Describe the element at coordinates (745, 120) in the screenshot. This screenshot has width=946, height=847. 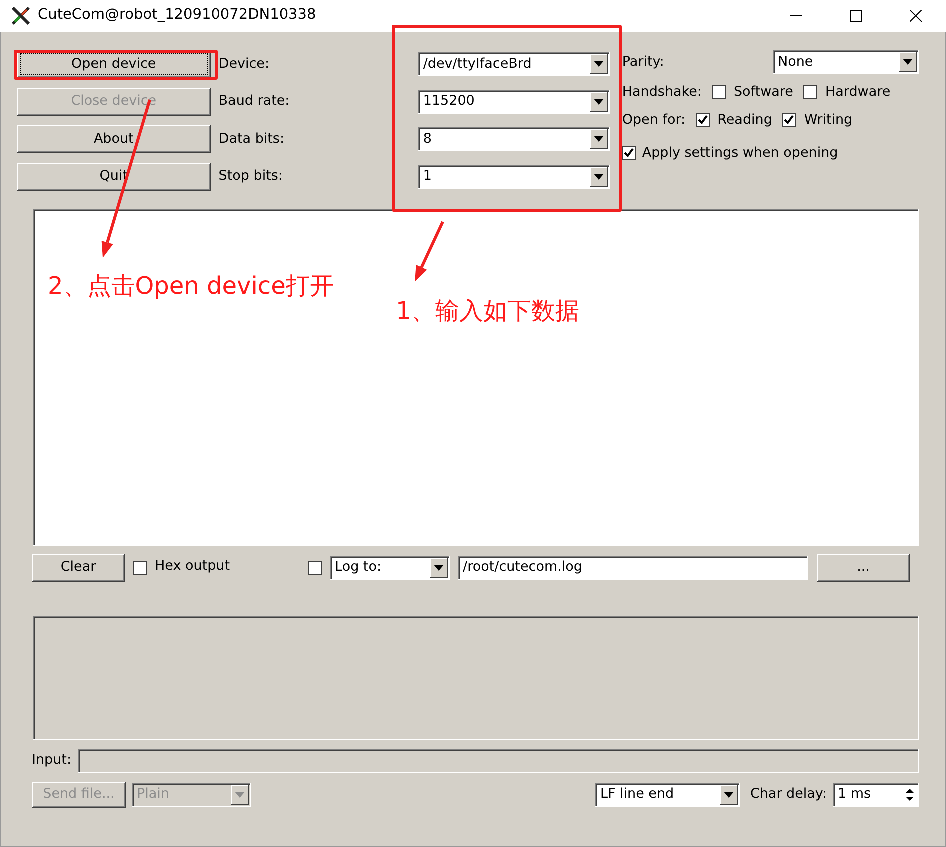
I see `checkbox-label: Reading` at that location.